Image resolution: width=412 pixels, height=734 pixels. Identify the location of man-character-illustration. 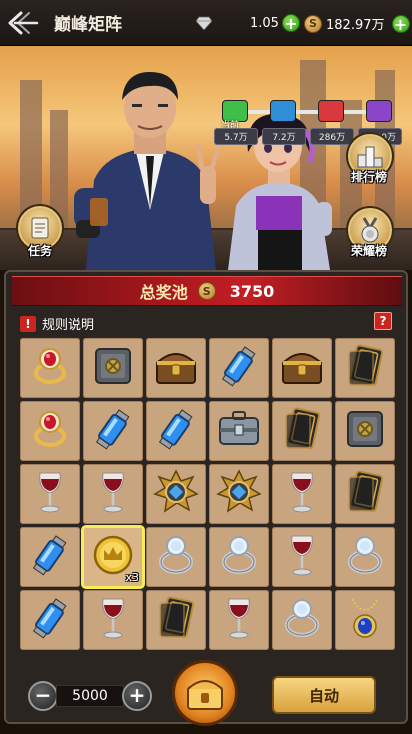
(147, 171).